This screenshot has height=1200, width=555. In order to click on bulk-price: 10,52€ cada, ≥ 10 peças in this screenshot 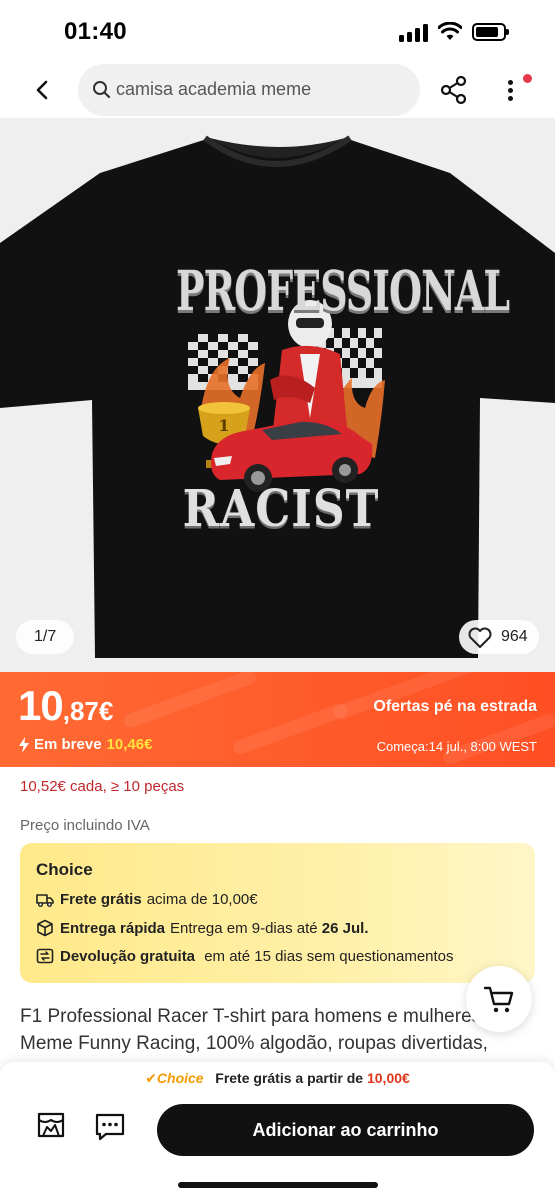, I will do `click(102, 786)`.